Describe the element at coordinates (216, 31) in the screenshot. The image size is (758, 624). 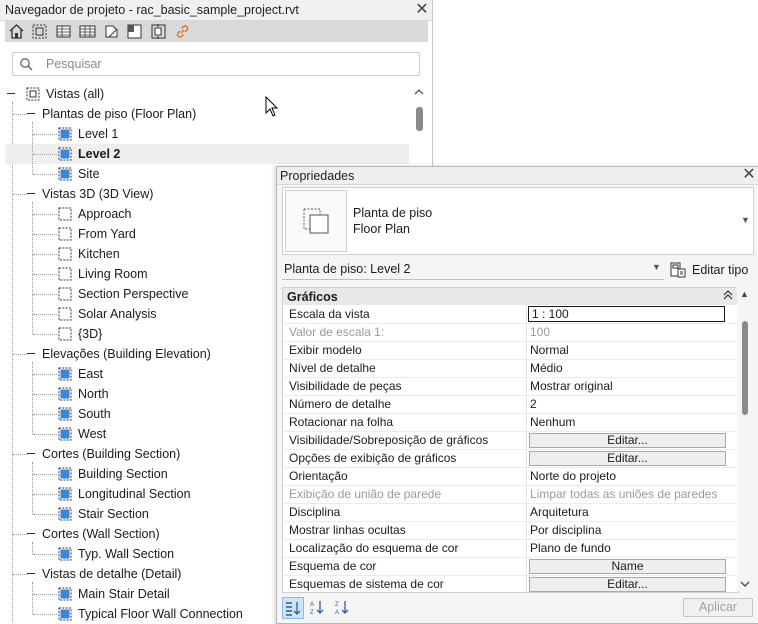
I see `browser-toolbar` at that location.